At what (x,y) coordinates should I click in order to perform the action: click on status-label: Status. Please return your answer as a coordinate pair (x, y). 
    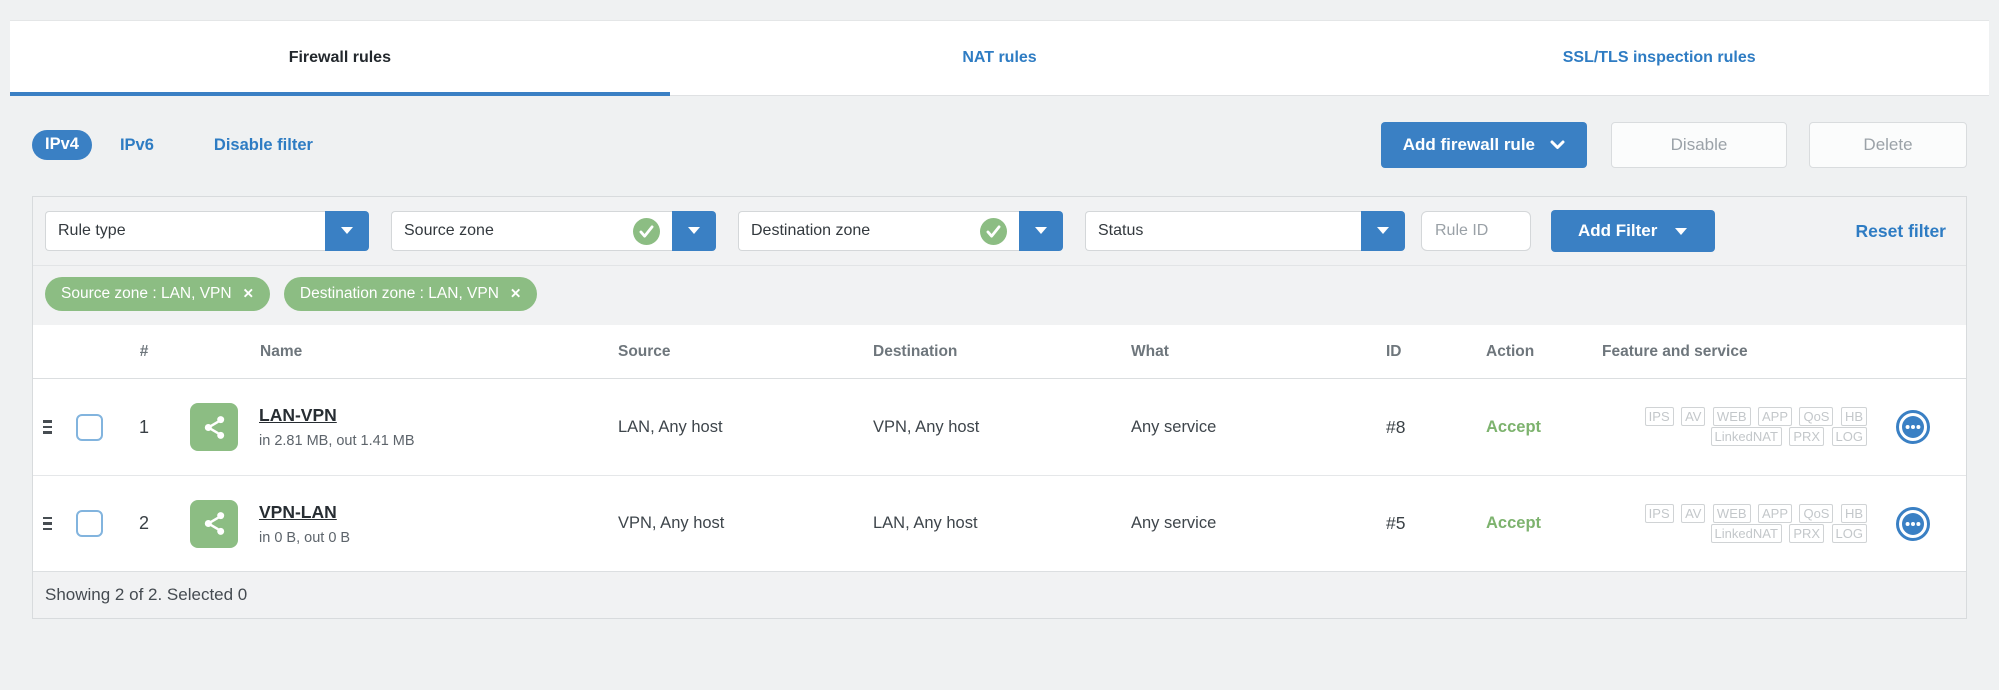
    Looking at the image, I should click on (1121, 230).